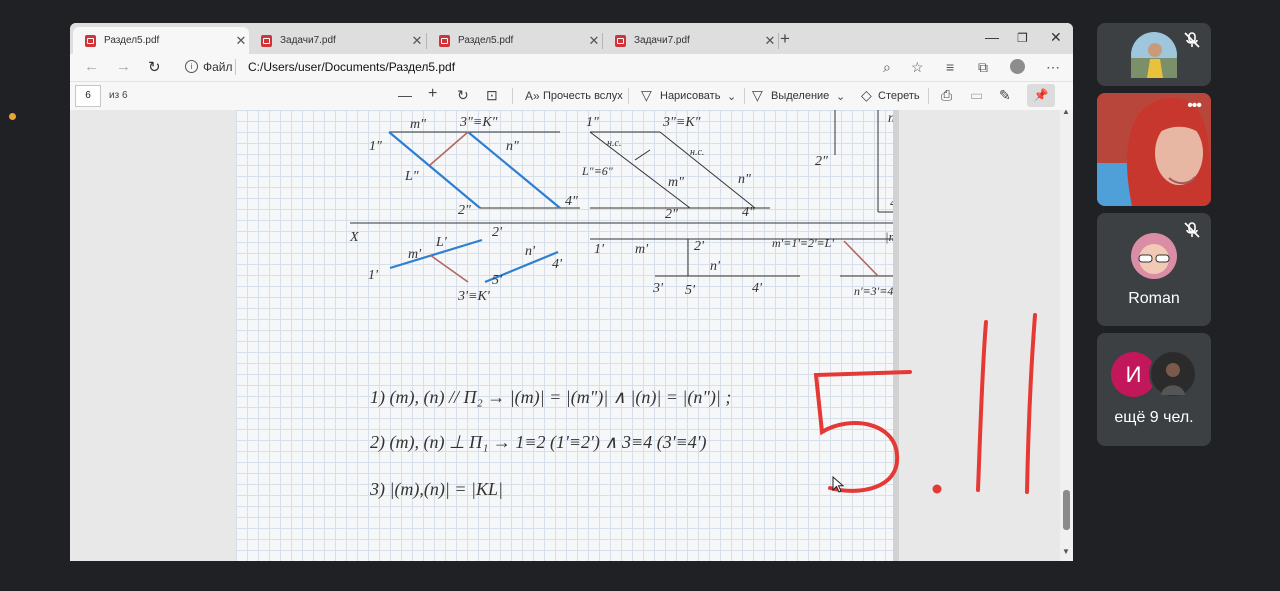  Describe the element at coordinates (532, 96) in the screenshot. I see `read-aloud-icon: A»` at that location.